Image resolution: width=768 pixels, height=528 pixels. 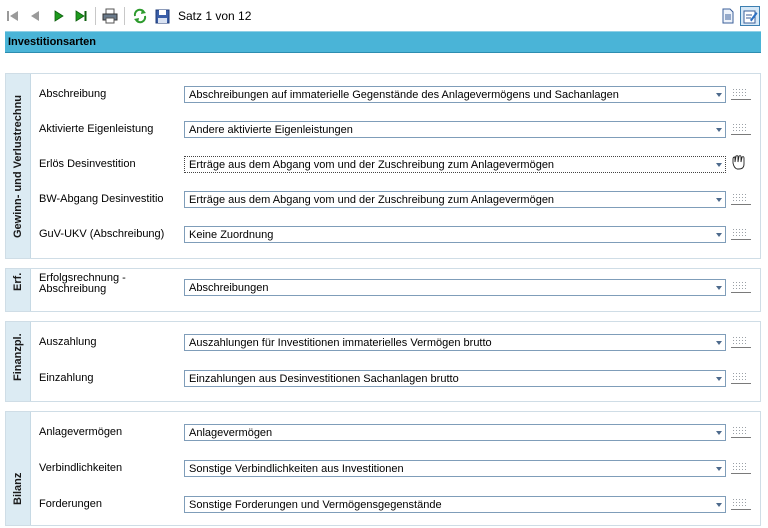 What do you see at coordinates (750, 16) in the screenshot?
I see `edit-form-icon` at bounding box center [750, 16].